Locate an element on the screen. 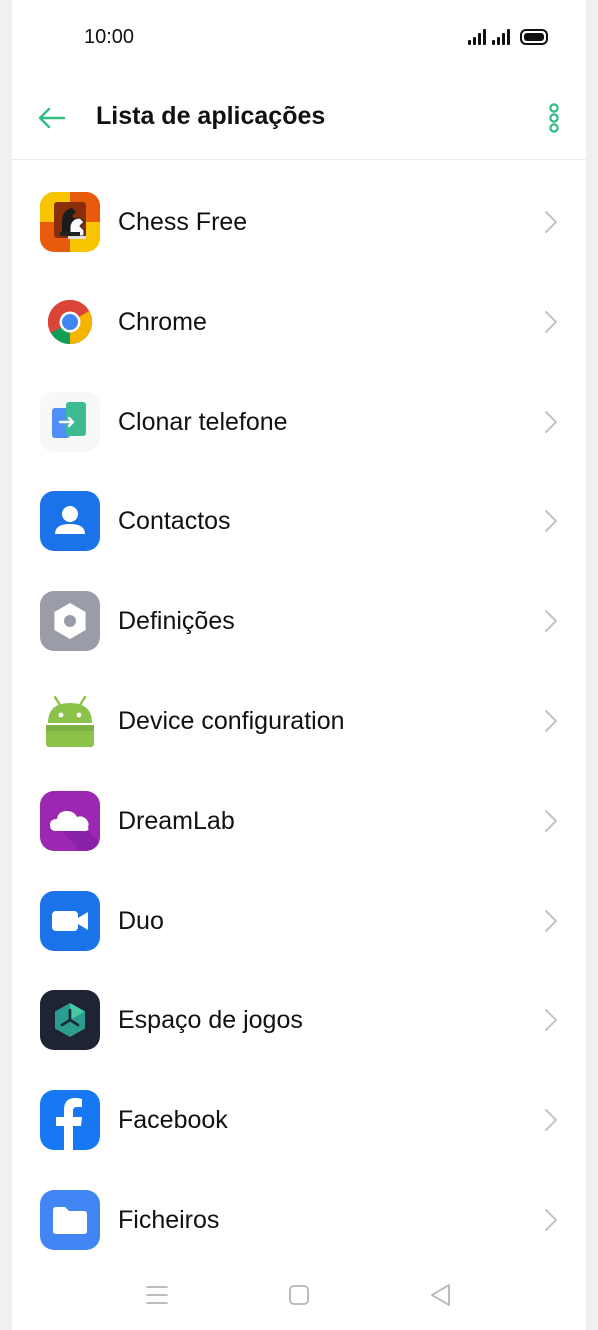 The height and width of the screenshot is (1330, 598). chrome-icon is located at coordinates (70, 322).